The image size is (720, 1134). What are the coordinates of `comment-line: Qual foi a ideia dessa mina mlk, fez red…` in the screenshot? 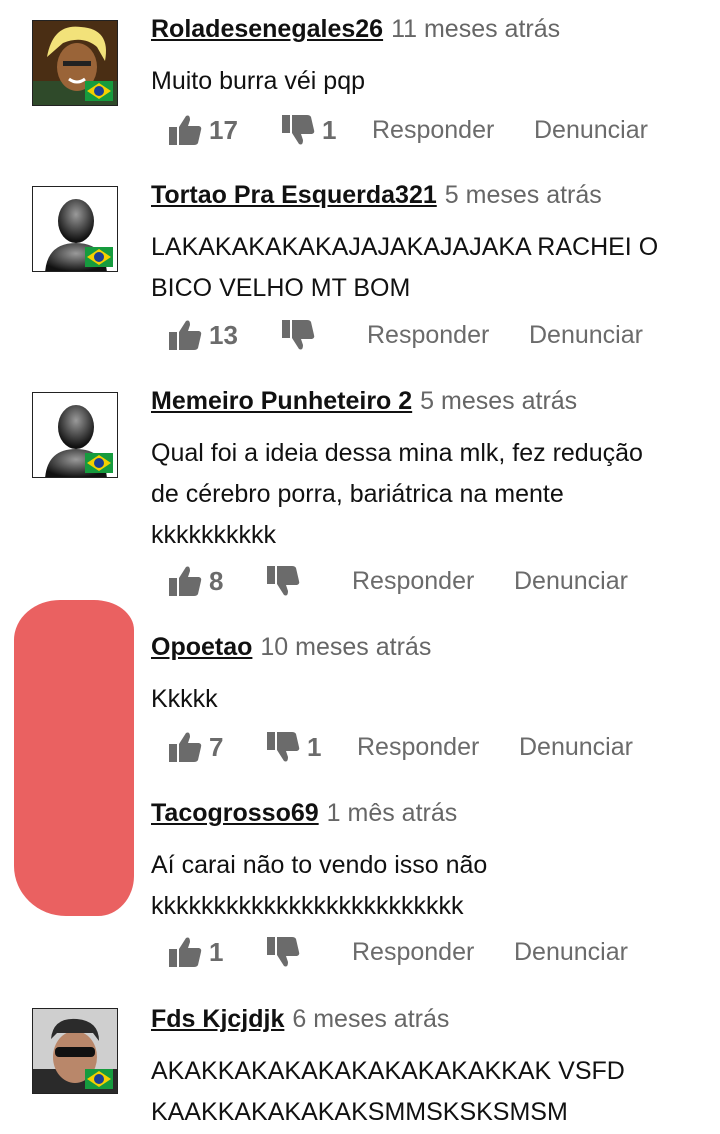 It's located at (397, 453).